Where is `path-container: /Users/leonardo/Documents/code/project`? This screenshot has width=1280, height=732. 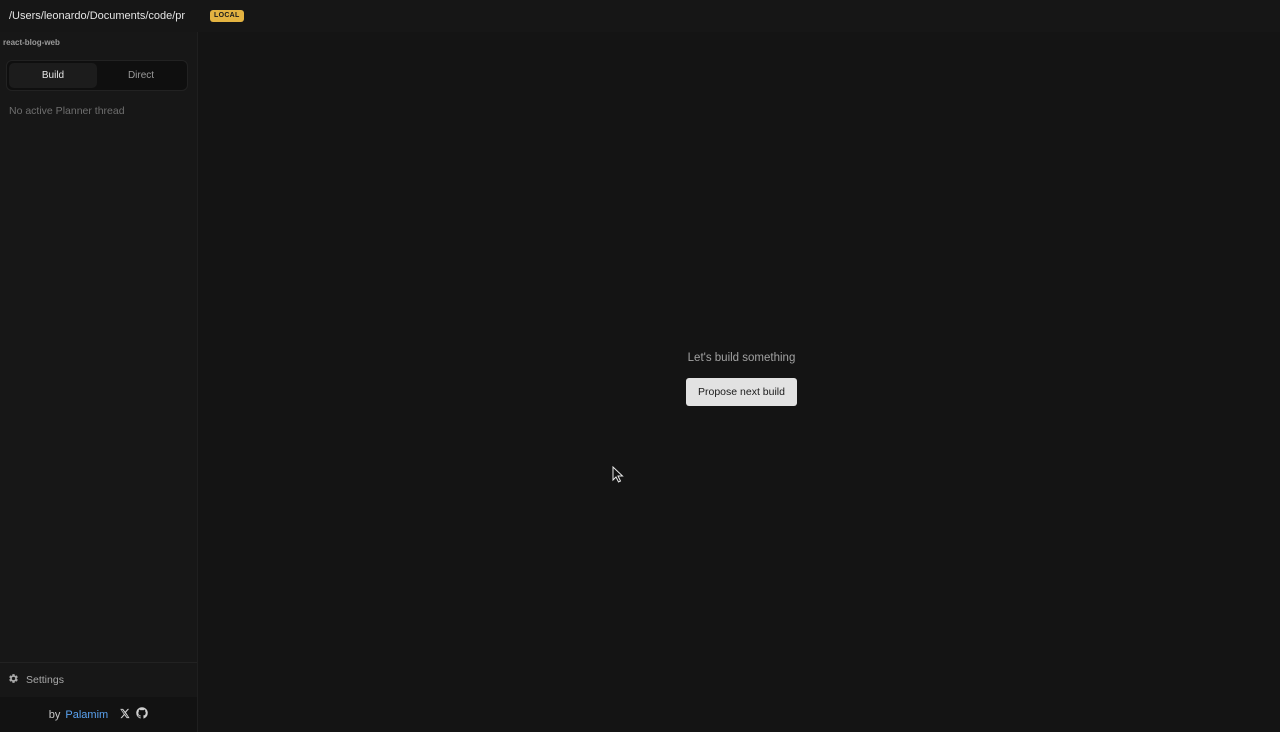 path-container: /Users/leonardo/Documents/code/project is located at coordinates (99, 16).